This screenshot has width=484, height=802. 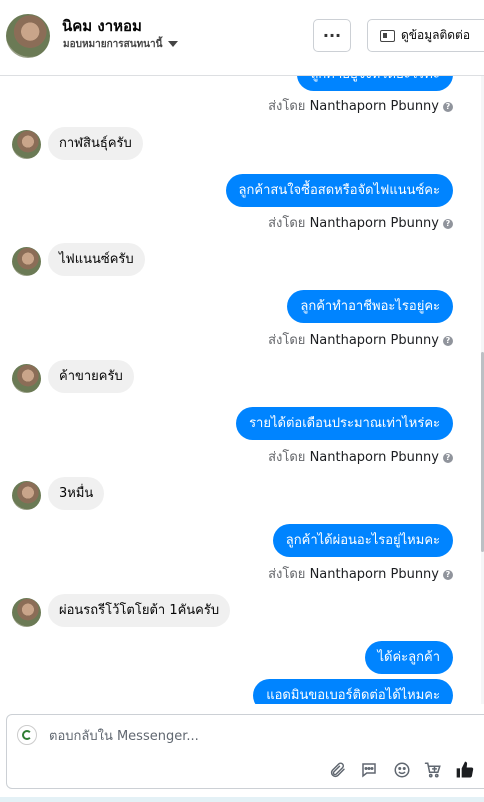 I want to click on assign-conversation-label: มอบหมายการสนทนานี้, so click(x=113, y=44).